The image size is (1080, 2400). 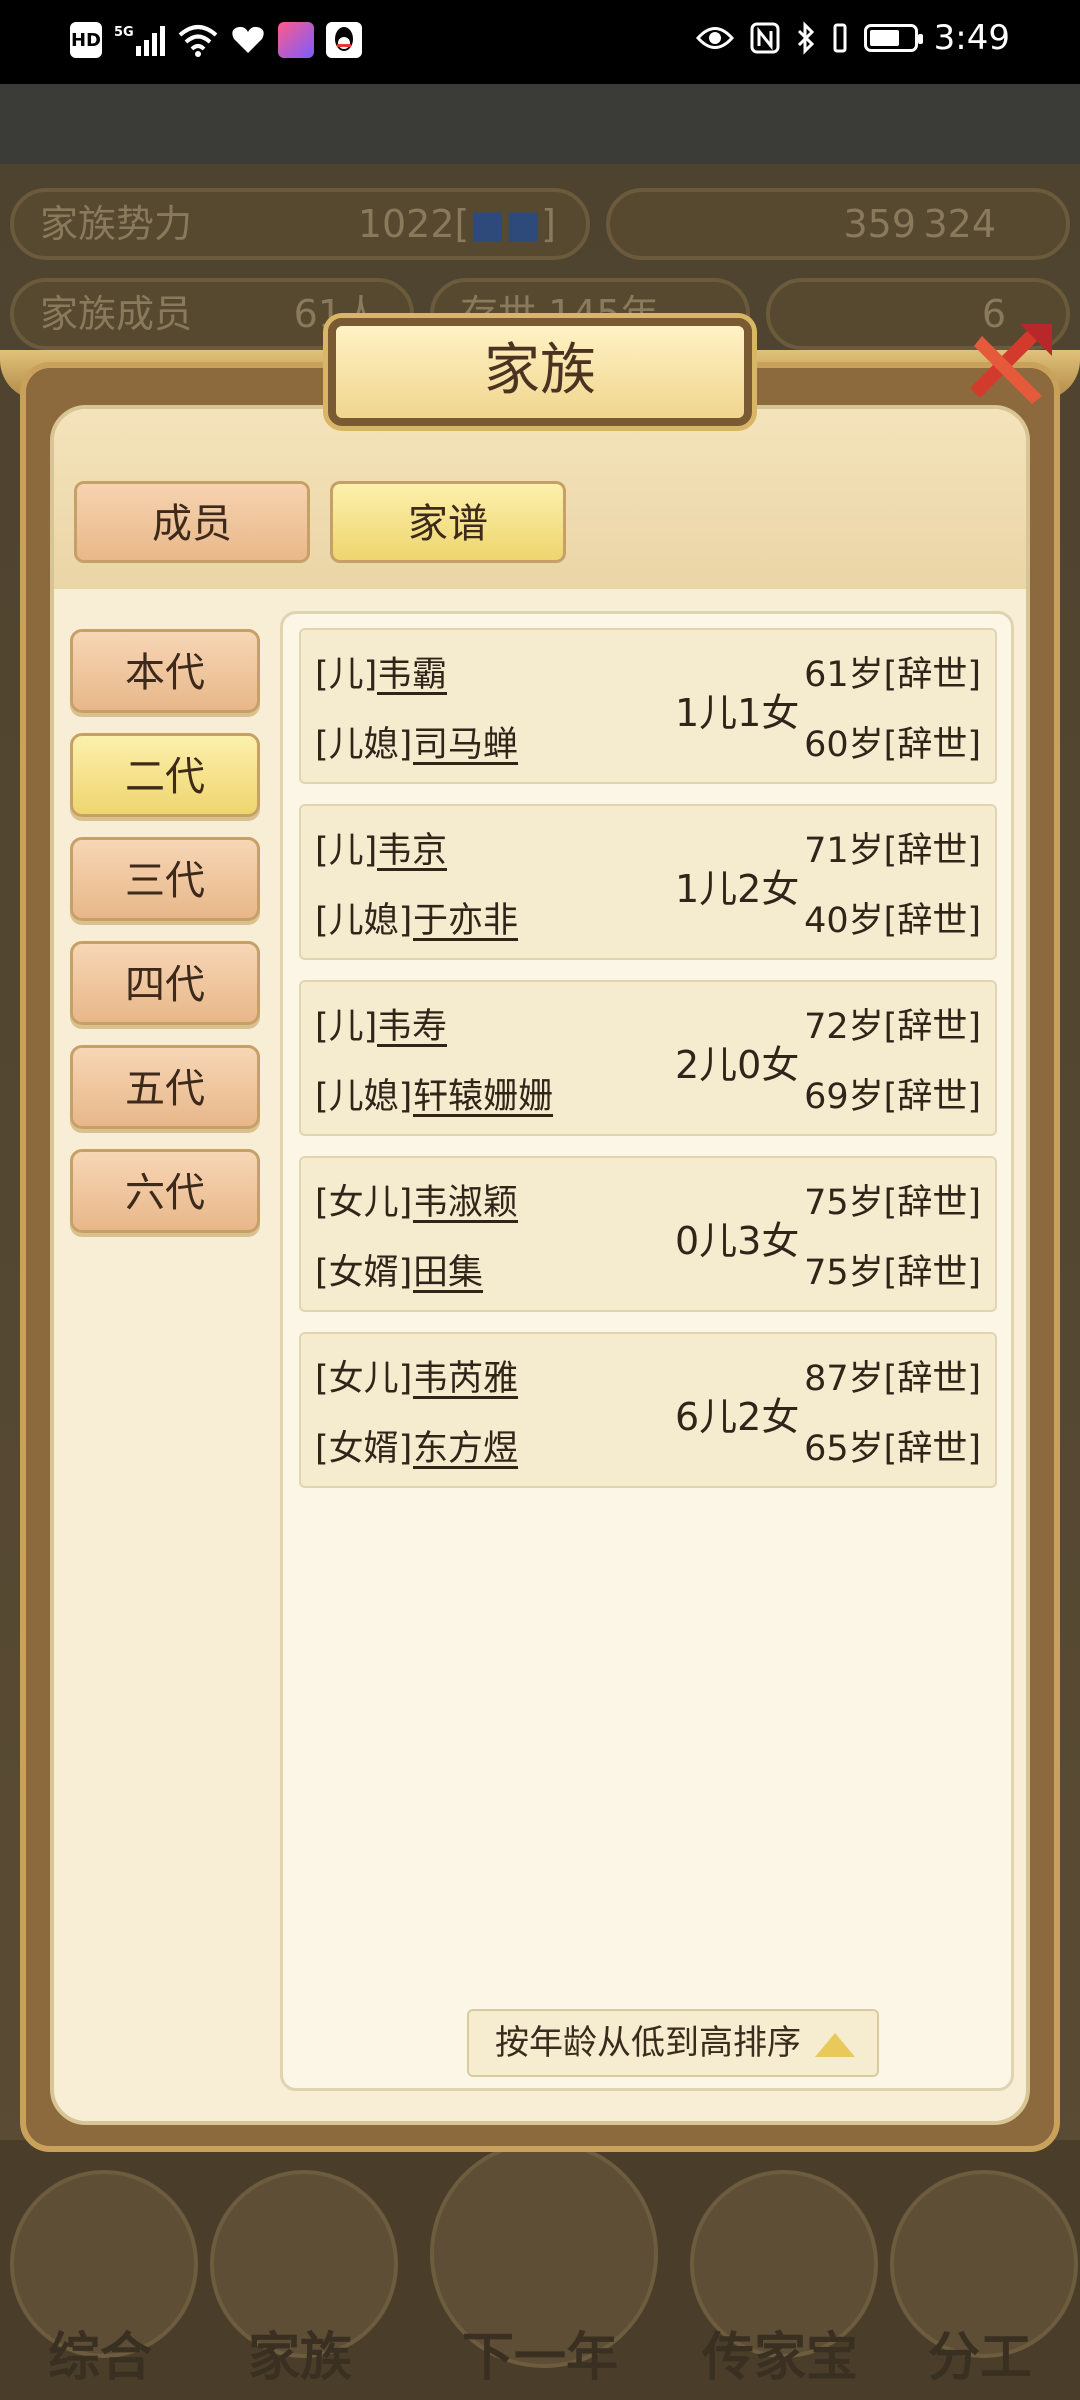 I want to click on generation-tab-6: 六代, so click(x=165, y=1191).